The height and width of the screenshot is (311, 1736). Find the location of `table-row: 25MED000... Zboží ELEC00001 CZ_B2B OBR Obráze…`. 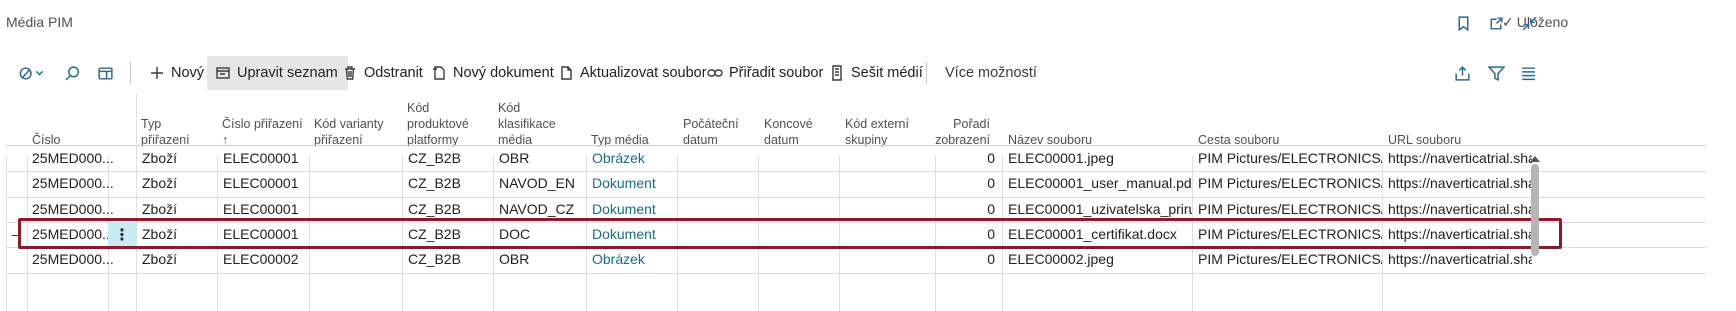

table-row: 25MED000... Zboží ELEC00001 CZ_B2B OBR Obráze… is located at coordinates (856, 158).